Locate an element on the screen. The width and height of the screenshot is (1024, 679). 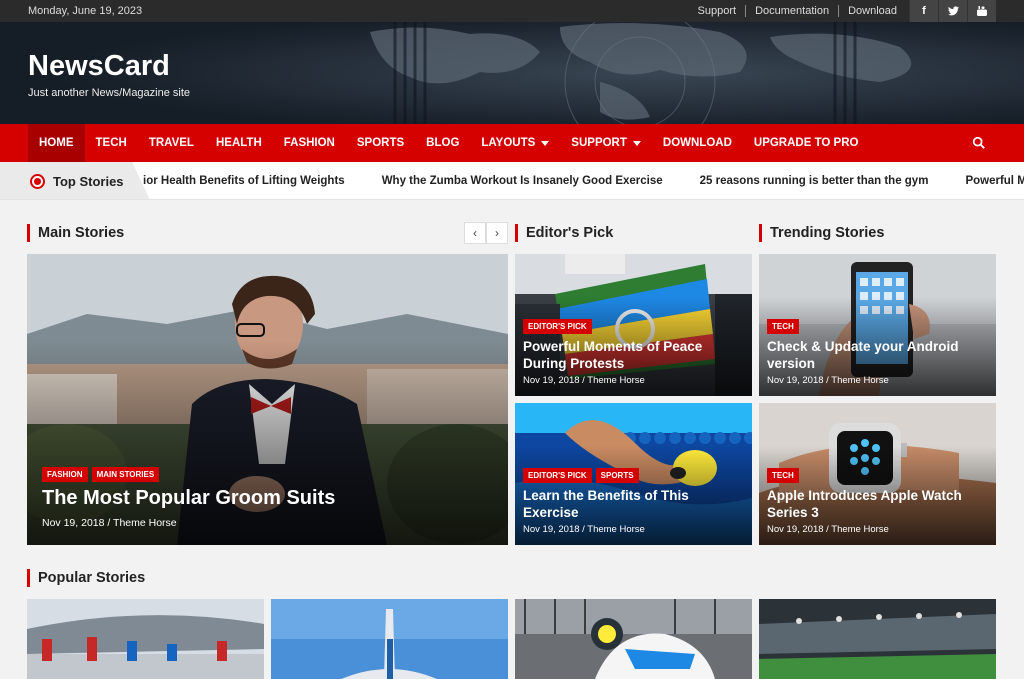
section-title-main: Main Stories is located at coordinates (75, 233).